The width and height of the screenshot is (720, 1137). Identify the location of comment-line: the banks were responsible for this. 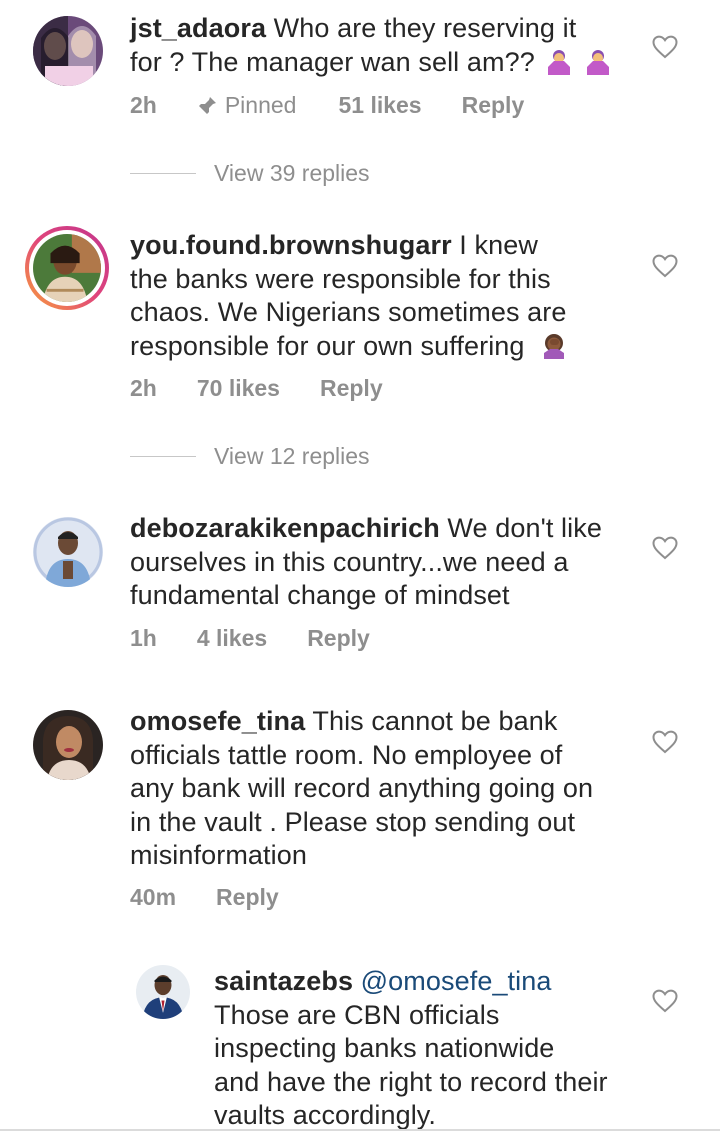
(340, 278).